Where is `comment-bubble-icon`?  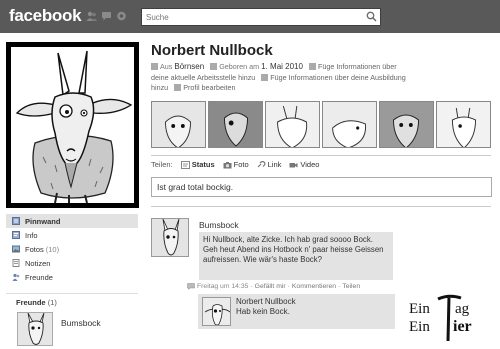 comment-bubble-icon is located at coordinates (191, 287).